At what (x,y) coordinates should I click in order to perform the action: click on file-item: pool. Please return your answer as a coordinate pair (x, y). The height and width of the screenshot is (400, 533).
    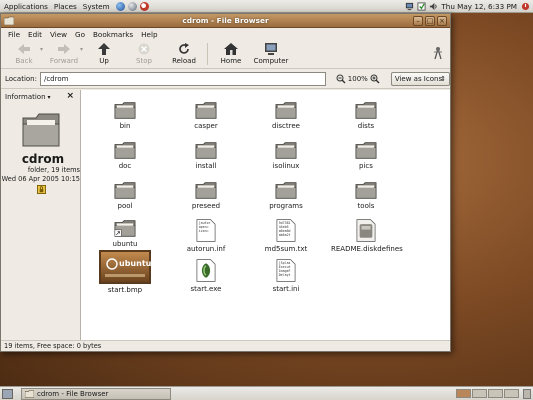
    Looking at the image, I should click on (125, 195).